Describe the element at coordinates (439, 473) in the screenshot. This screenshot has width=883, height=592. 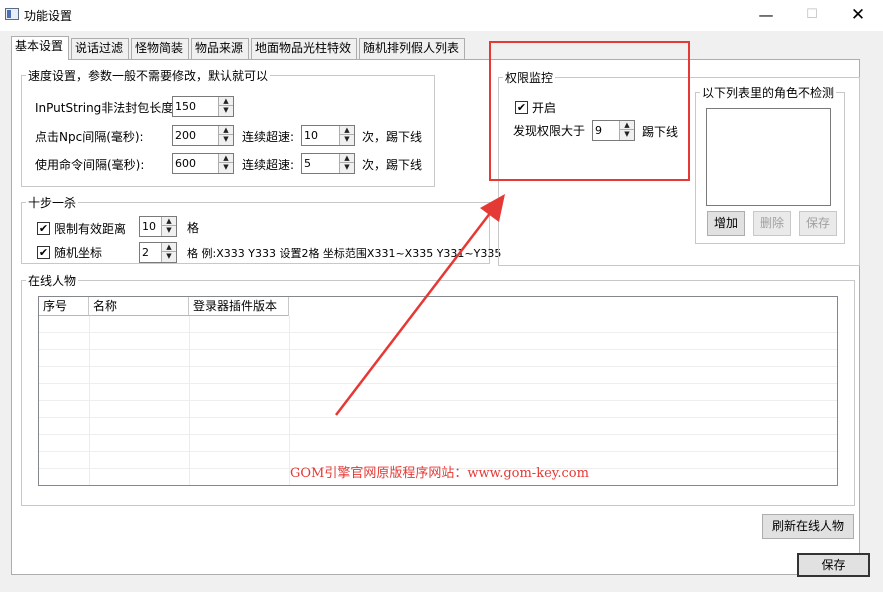
I see `watermark-text: GOM引擎官网原版程序网站：www.gom-key.com` at that location.